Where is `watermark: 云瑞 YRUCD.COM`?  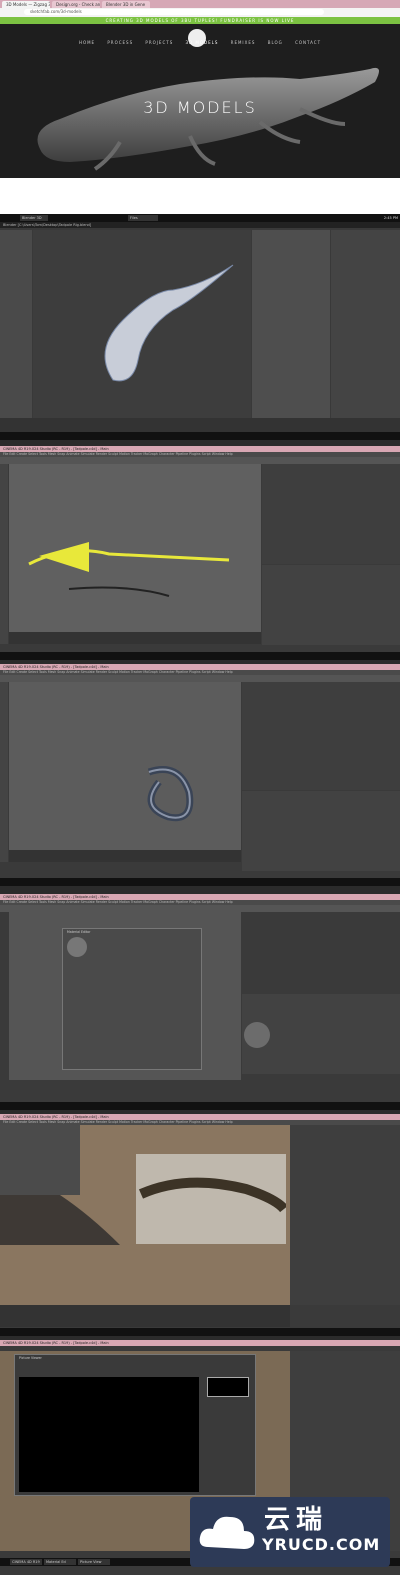
watermark: 云瑞 YRUCD.COM is located at coordinates (290, 1532).